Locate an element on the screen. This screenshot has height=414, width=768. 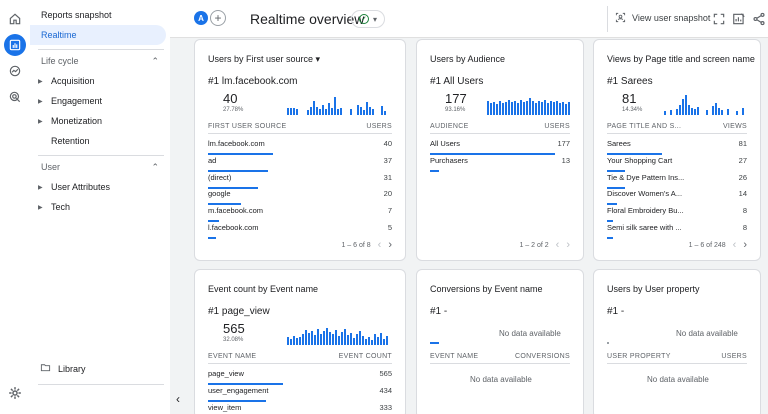
row-value: 565 is located at coordinates (385, 373).